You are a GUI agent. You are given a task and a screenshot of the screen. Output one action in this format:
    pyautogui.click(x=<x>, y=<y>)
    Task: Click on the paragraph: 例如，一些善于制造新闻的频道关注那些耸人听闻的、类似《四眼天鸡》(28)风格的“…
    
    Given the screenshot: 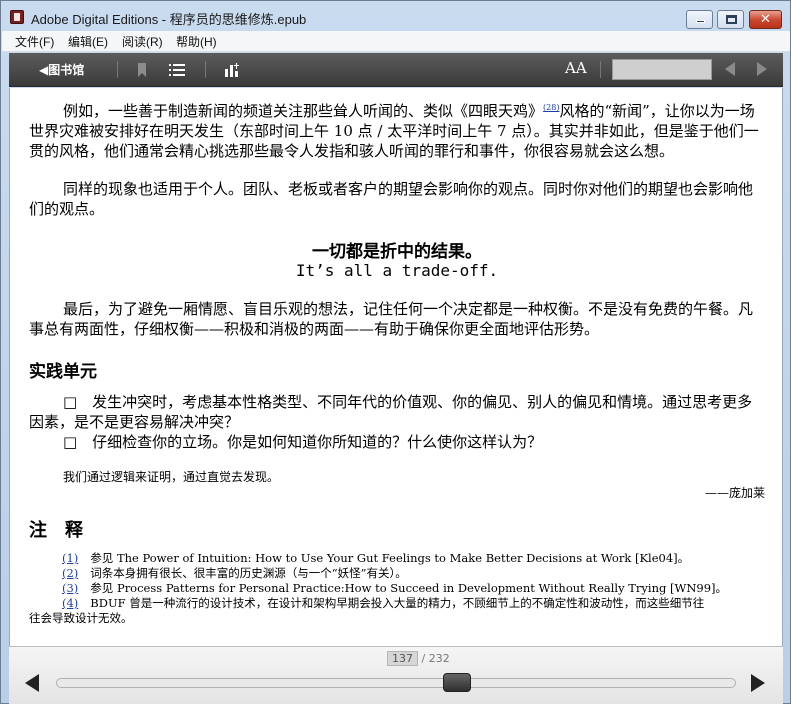 What is the action you would take?
    pyautogui.click(x=394, y=131)
    